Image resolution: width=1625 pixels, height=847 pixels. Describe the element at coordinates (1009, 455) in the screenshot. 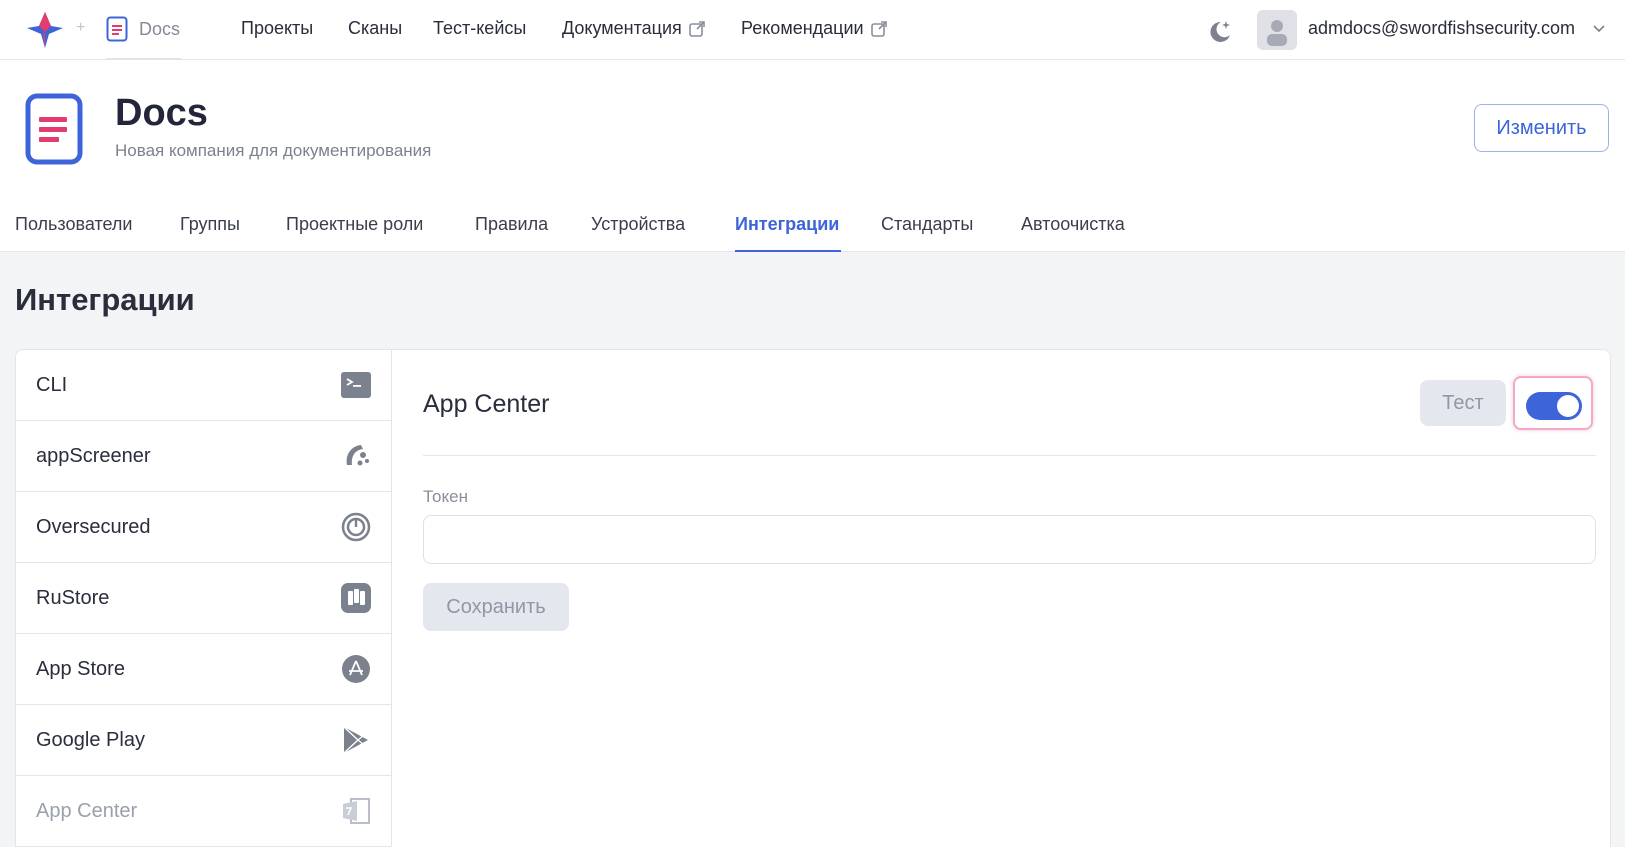

I see `divider` at that location.